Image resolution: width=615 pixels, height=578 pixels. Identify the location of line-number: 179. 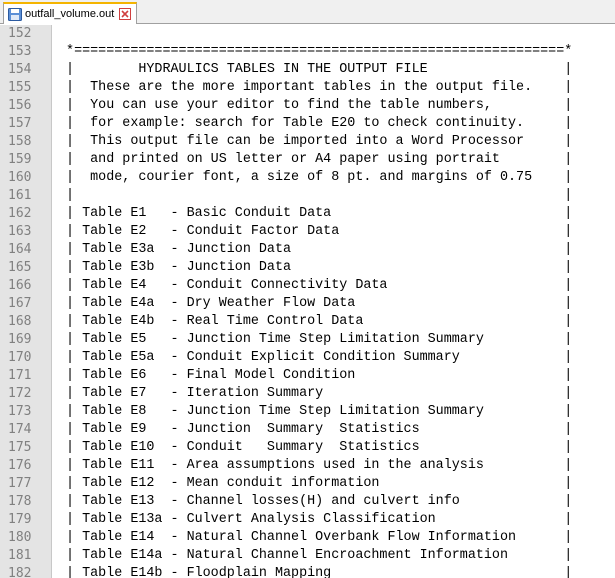
(20, 519).